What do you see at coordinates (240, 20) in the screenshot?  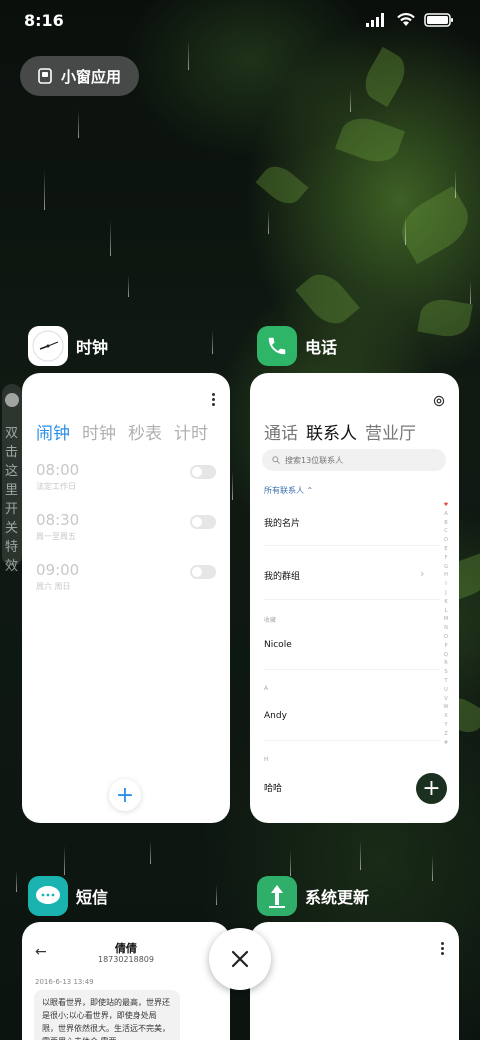 I see `status-bar: 8:16` at bounding box center [240, 20].